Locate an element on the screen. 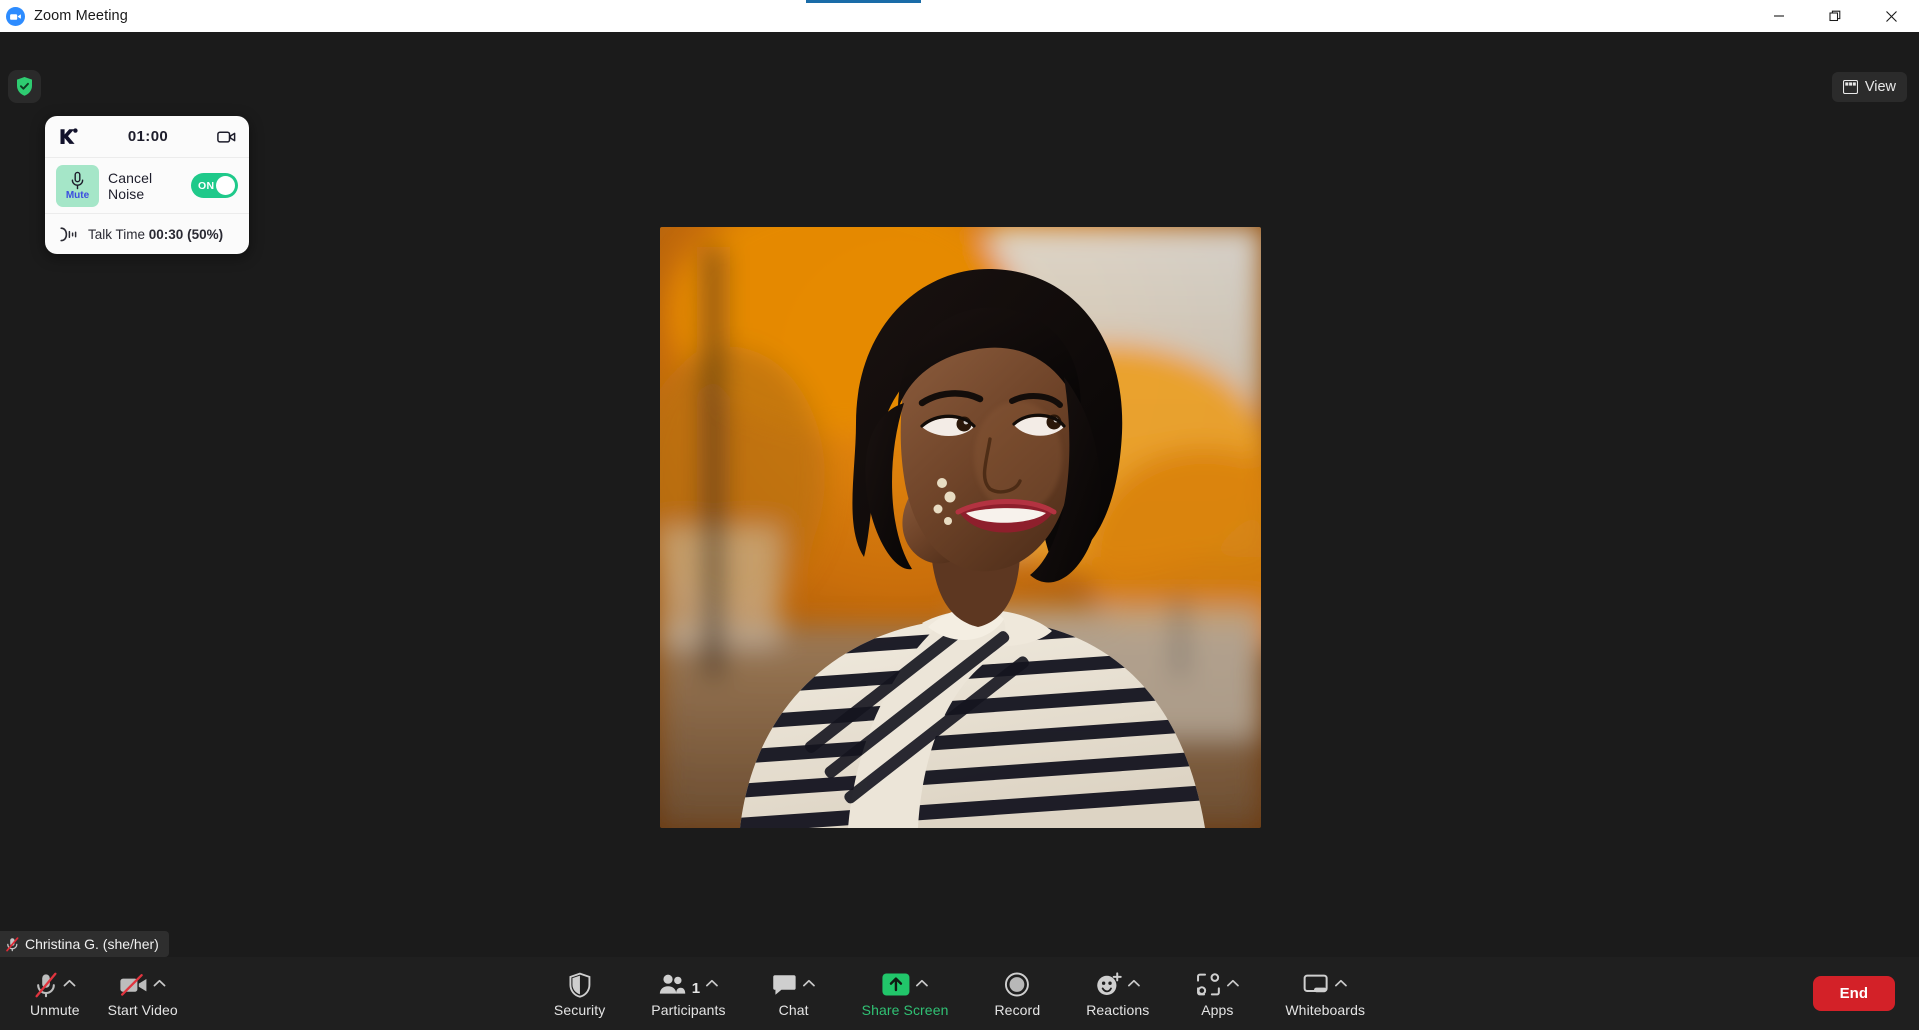 Image resolution: width=1919 pixels, height=1030 pixels. end-meeting-button: End is located at coordinates (1853, 993).